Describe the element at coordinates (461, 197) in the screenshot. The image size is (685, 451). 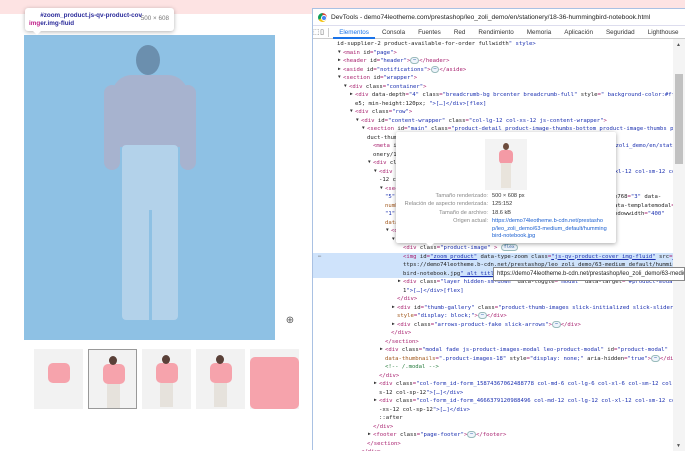
I see `rendered-size-label: Tamaño renderizado:` at that location.